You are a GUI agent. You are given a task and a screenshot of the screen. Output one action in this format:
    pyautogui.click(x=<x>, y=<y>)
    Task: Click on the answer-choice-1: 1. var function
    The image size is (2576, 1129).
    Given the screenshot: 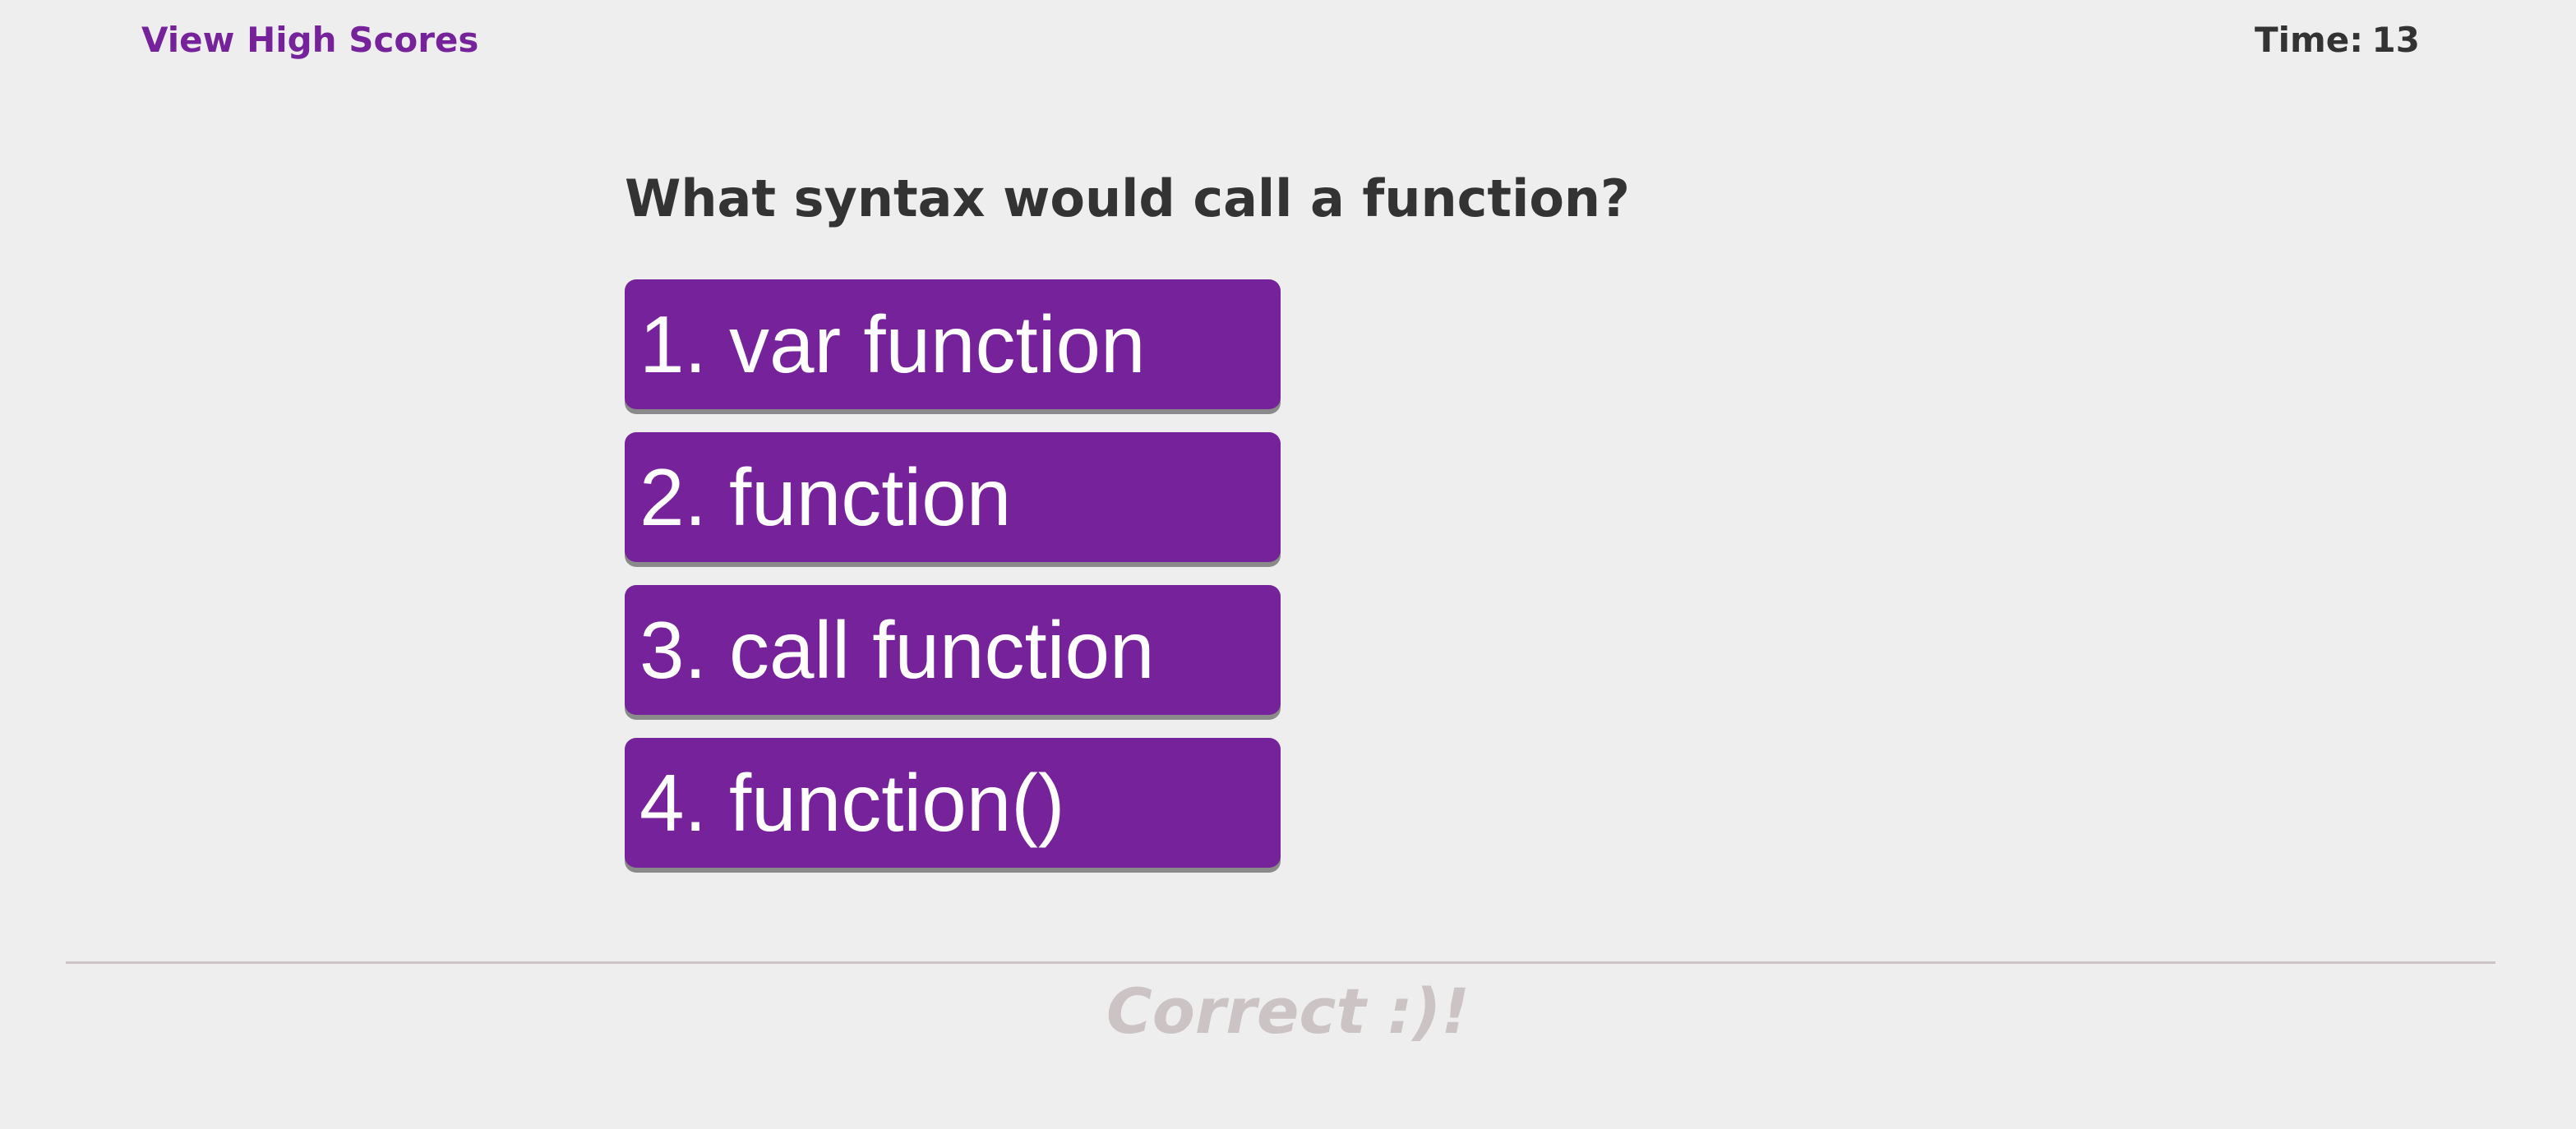 What is the action you would take?
    pyautogui.click(x=953, y=344)
    